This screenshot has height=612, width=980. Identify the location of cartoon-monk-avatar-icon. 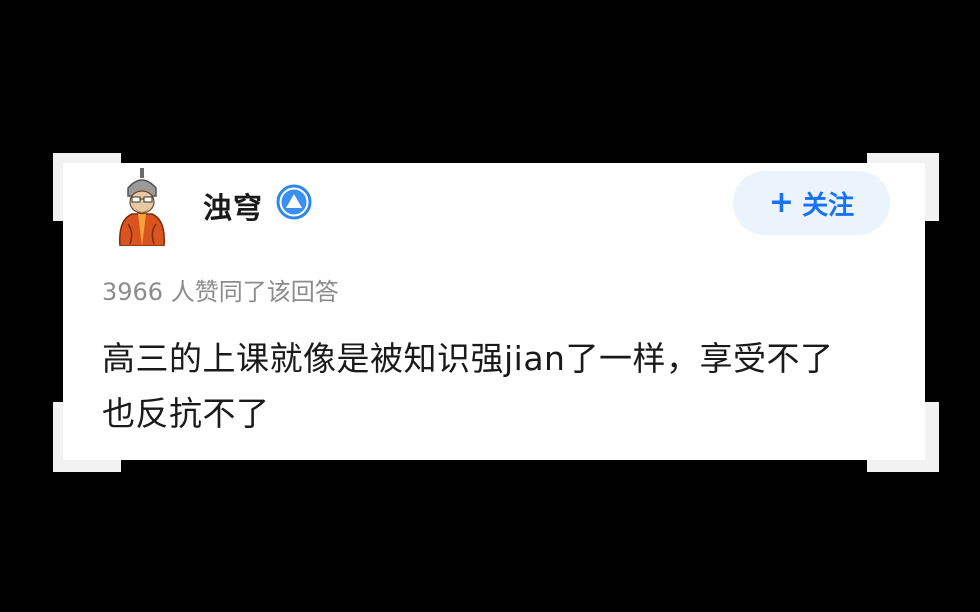
(142, 207).